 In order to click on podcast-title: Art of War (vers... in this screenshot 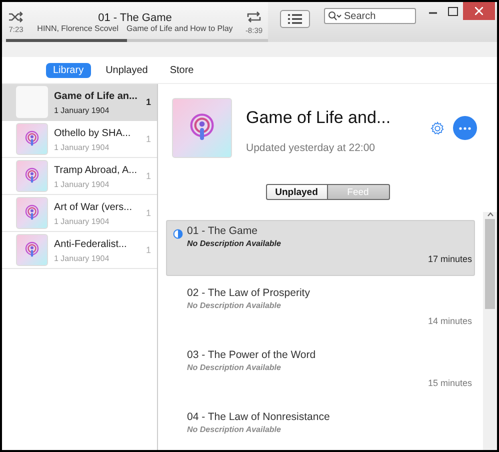, I will do `click(93, 207)`.